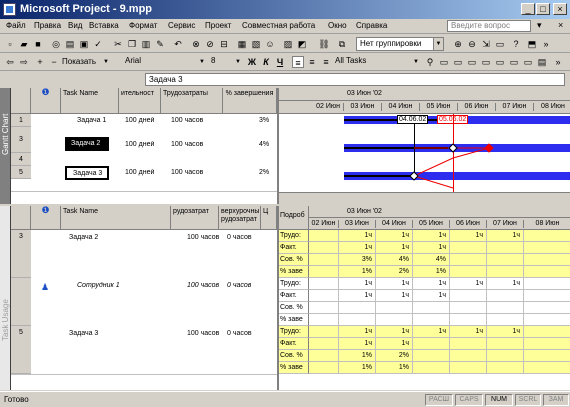 The height and width of the screenshot is (407, 570). I want to click on gantt-hscrollbar, so click(424, 198).